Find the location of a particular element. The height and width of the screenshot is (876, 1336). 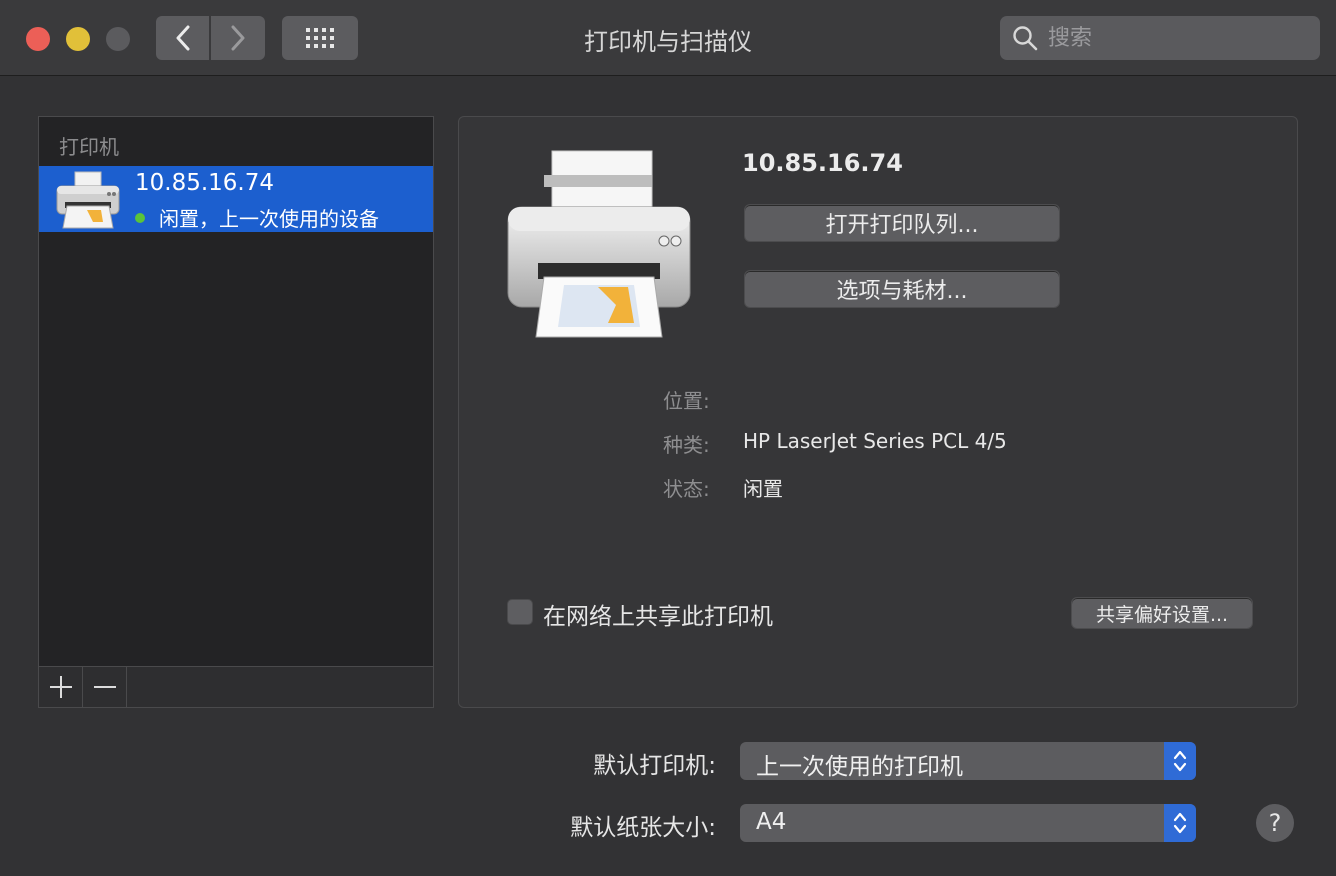

default-paper-label: 默认纸张大小: is located at coordinates (643, 828).